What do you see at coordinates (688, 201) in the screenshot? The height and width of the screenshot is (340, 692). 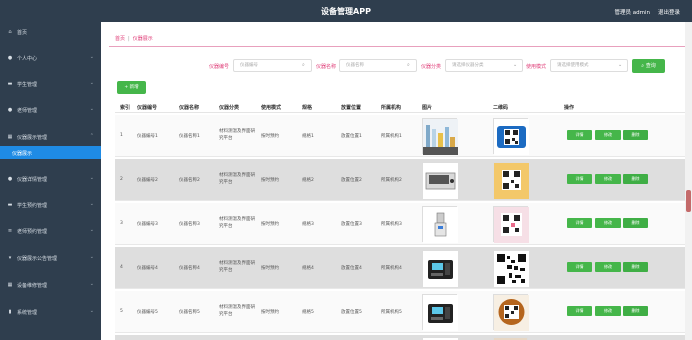 I see `scrollbar-thumb` at bounding box center [688, 201].